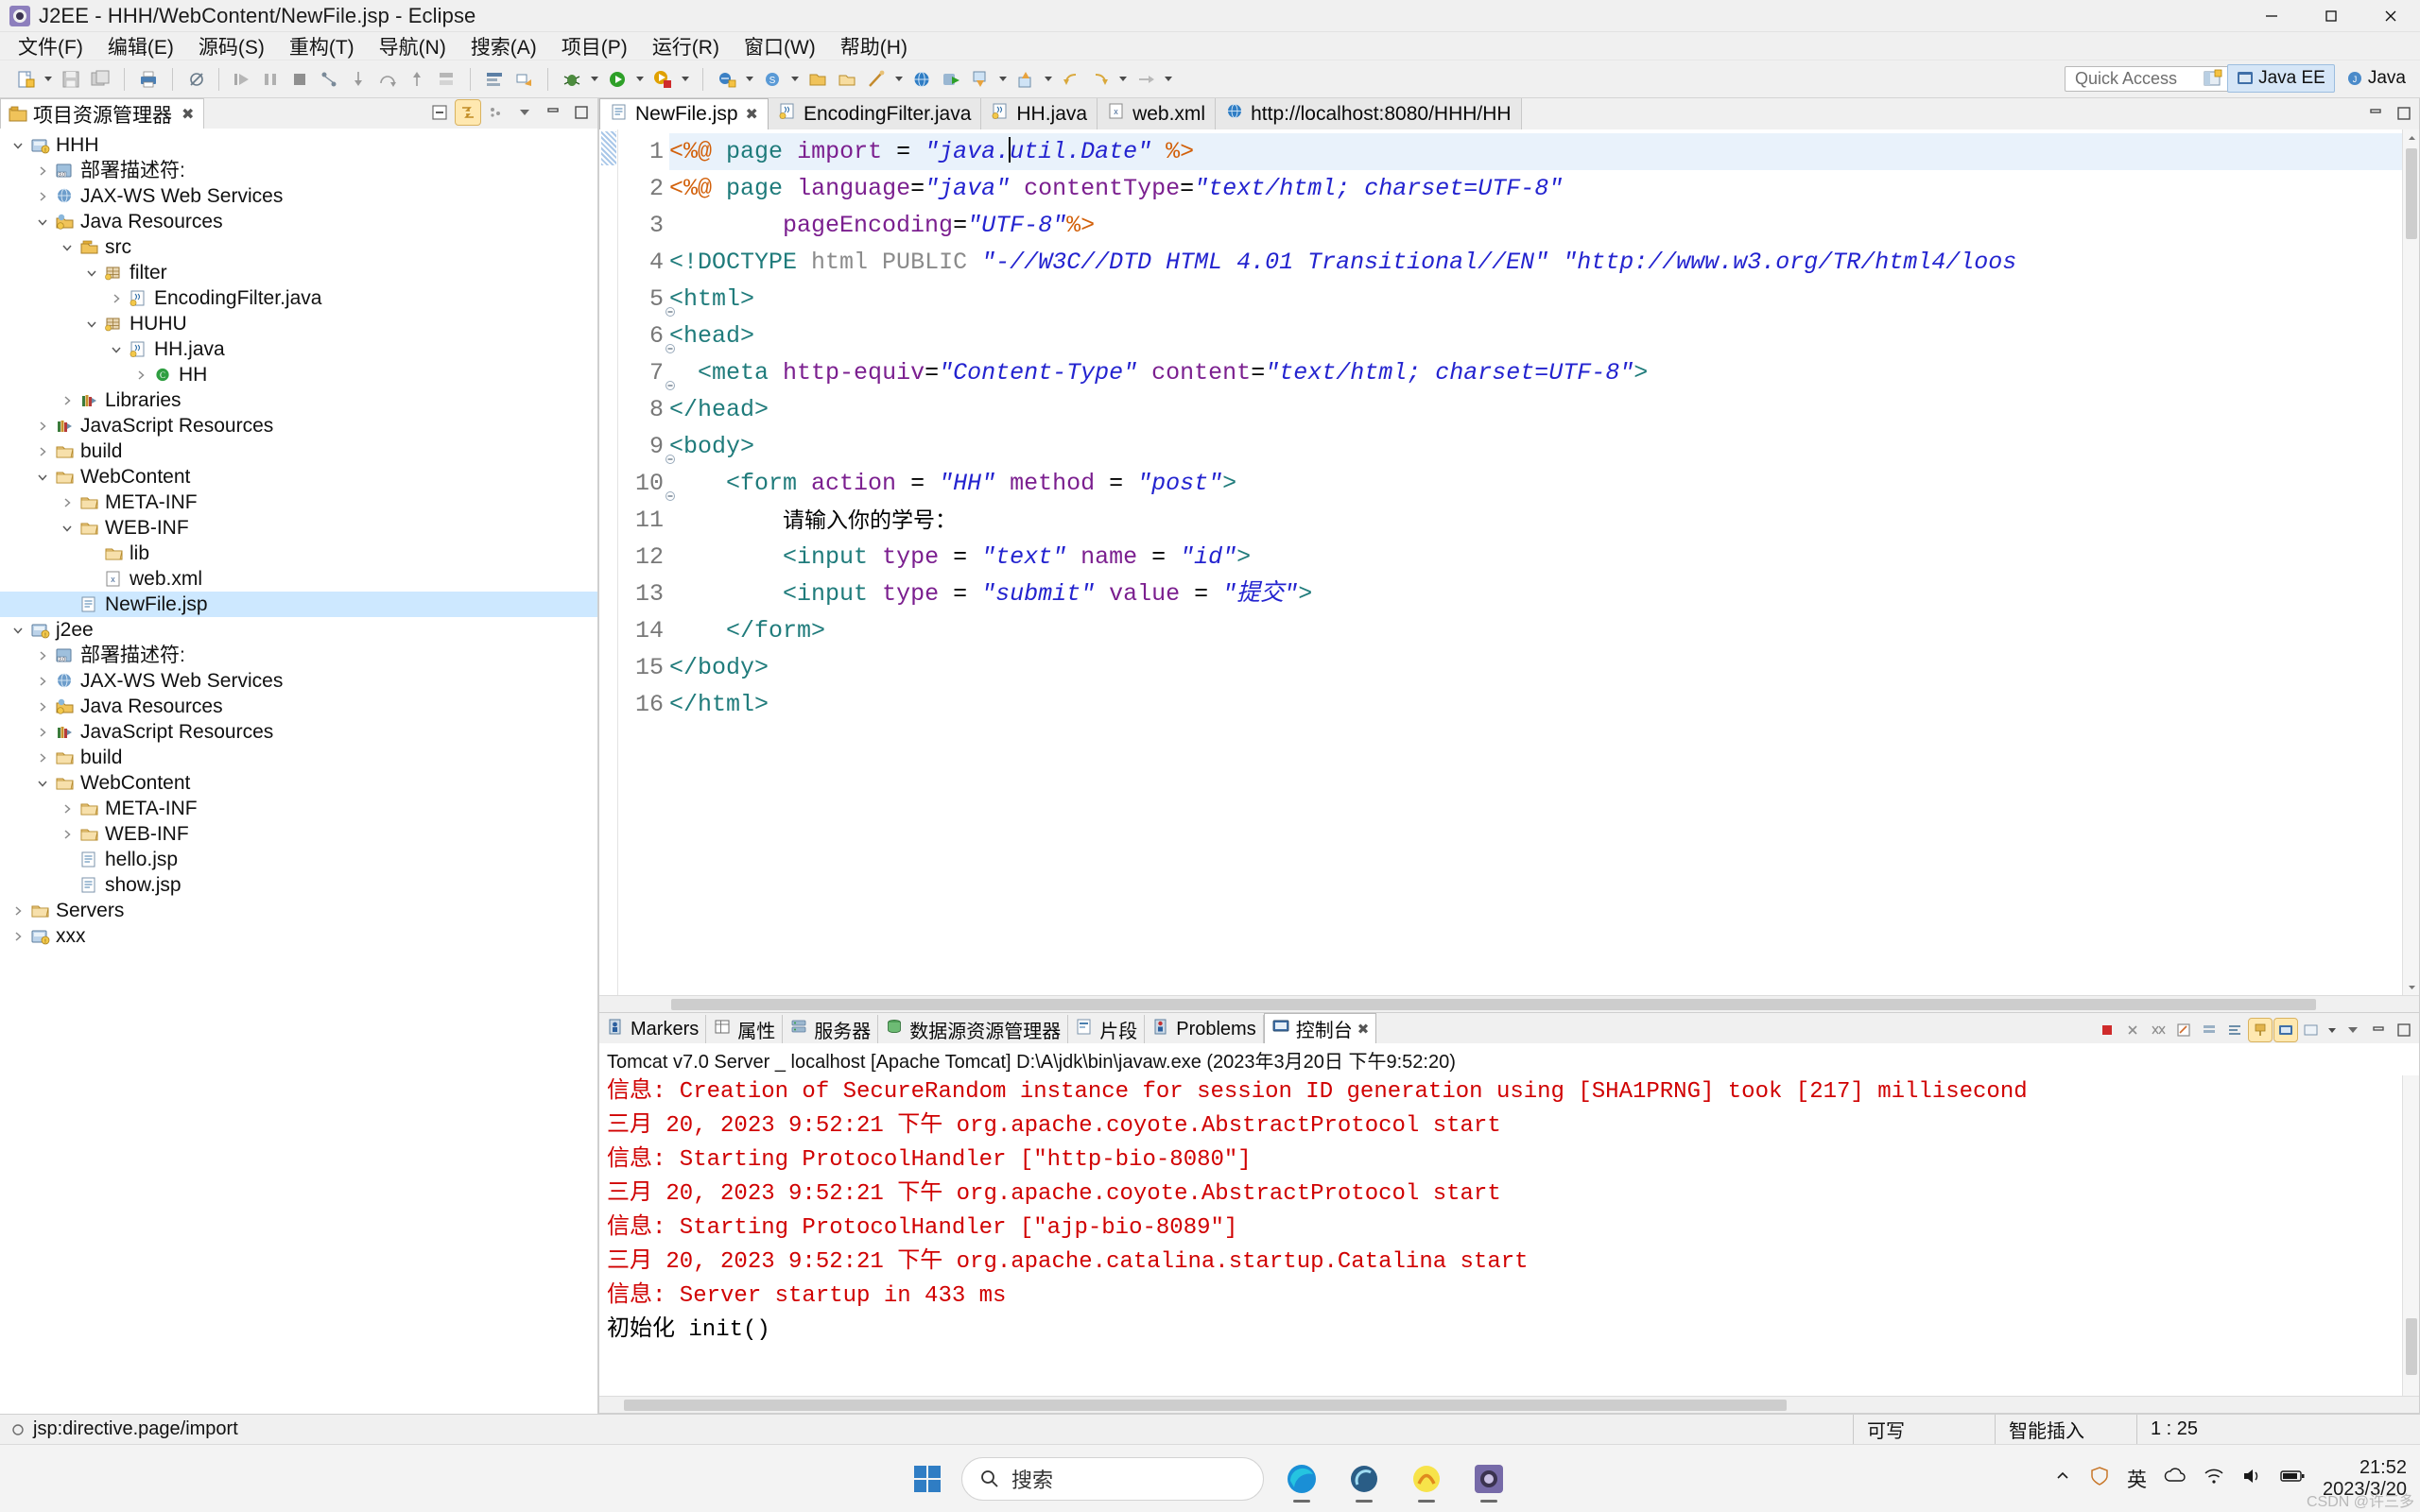  What do you see at coordinates (2404, 113) in the screenshot?
I see `maximize-editor-icon` at bounding box center [2404, 113].